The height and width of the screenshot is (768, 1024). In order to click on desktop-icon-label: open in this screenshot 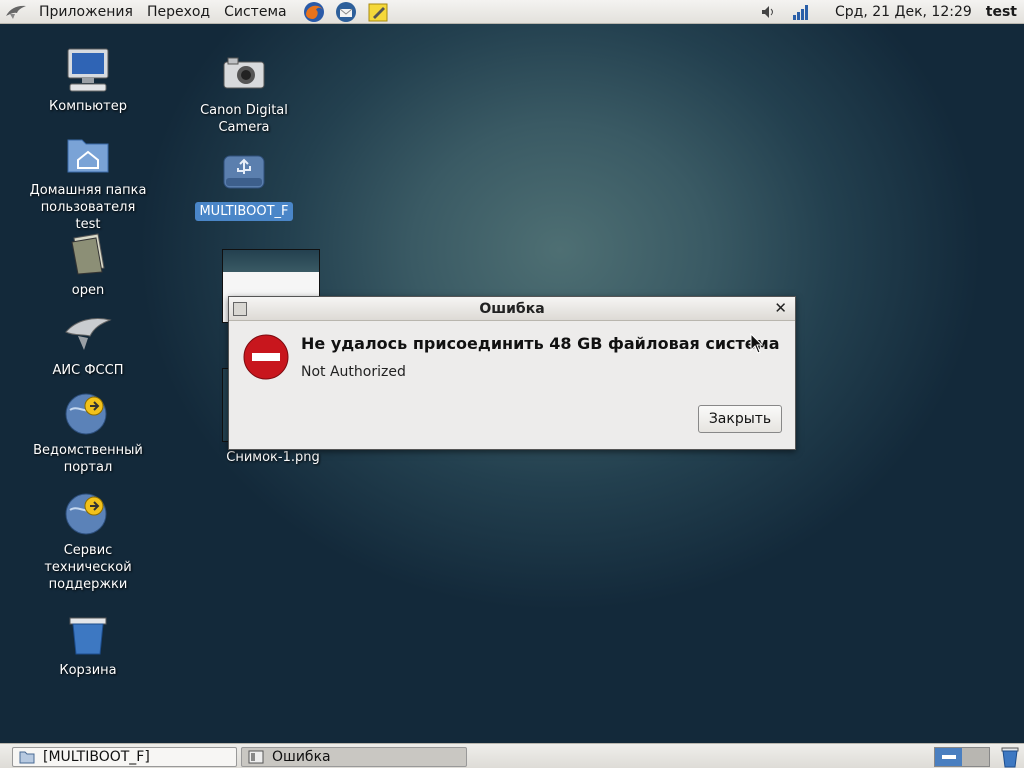, I will do `click(88, 290)`.